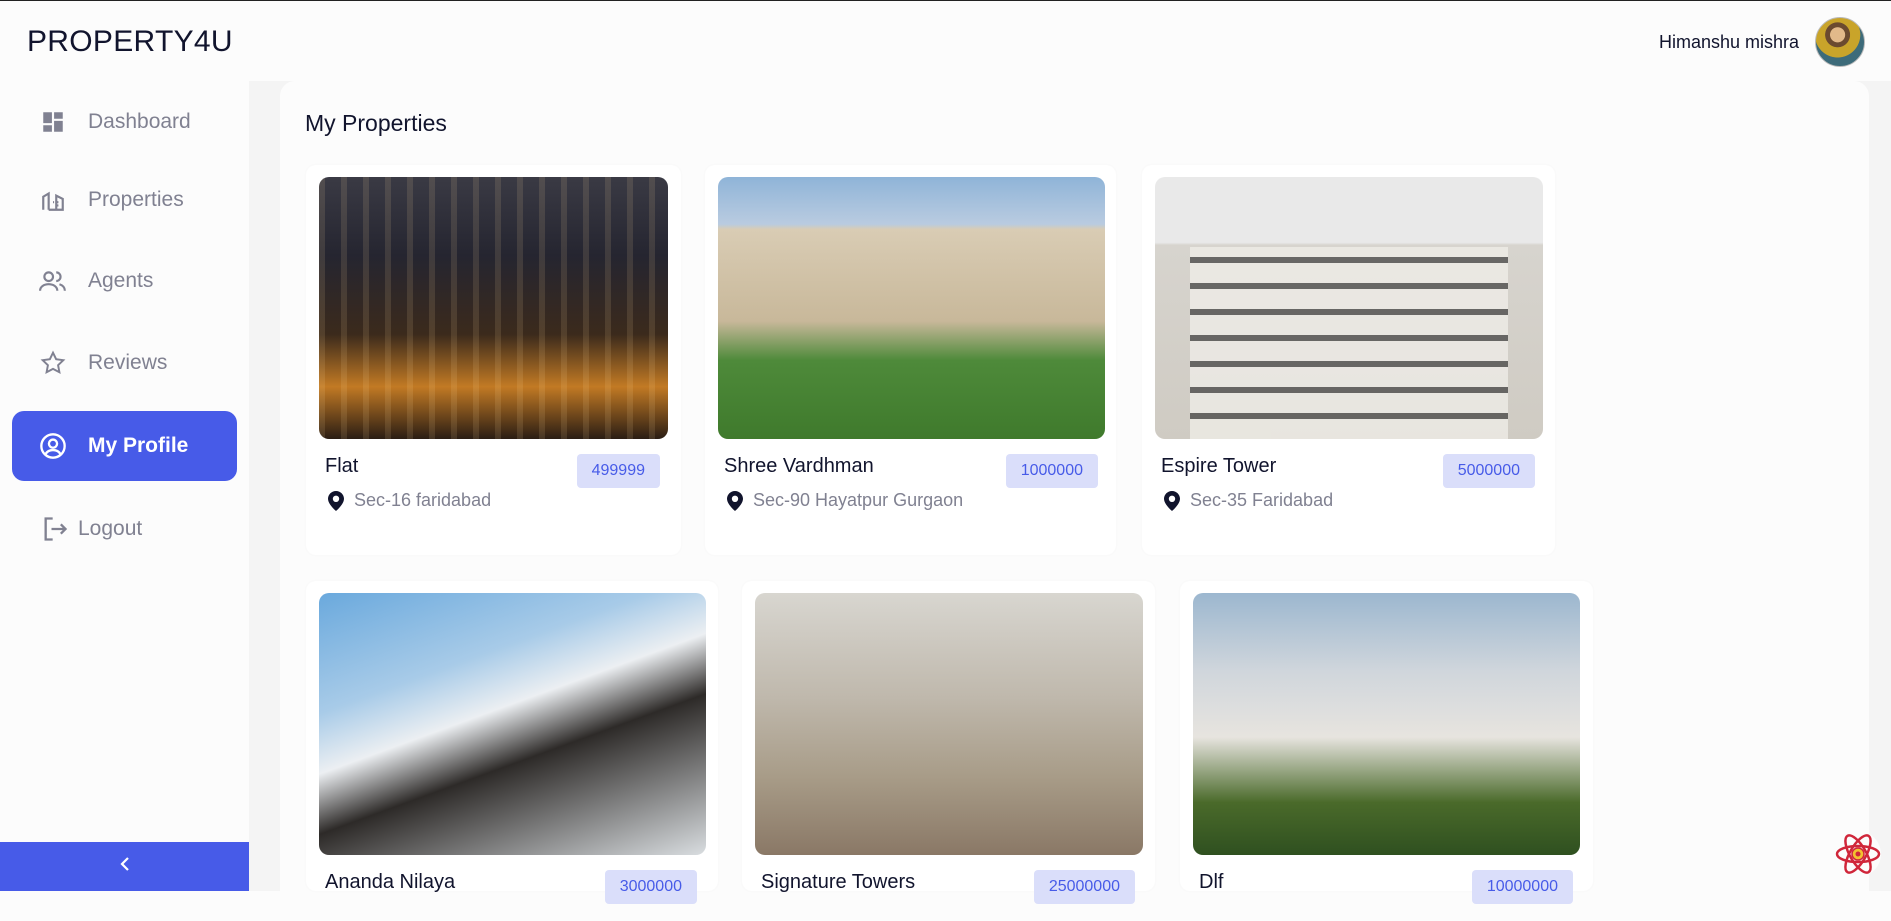  What do you see at coordinates (1728, 42) in the screenshot?
I see `user-name: Himanshu mishra` at bounding box center [1728, 42].